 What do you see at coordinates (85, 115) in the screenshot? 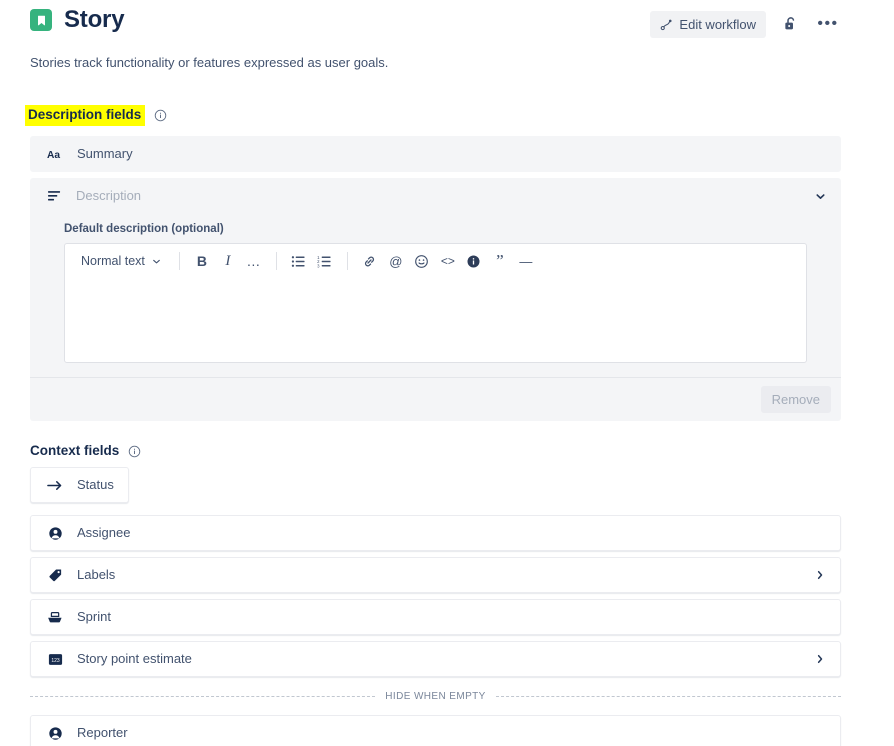
I see `description-fields-title: Description fields` at bounding box center [85, 115].